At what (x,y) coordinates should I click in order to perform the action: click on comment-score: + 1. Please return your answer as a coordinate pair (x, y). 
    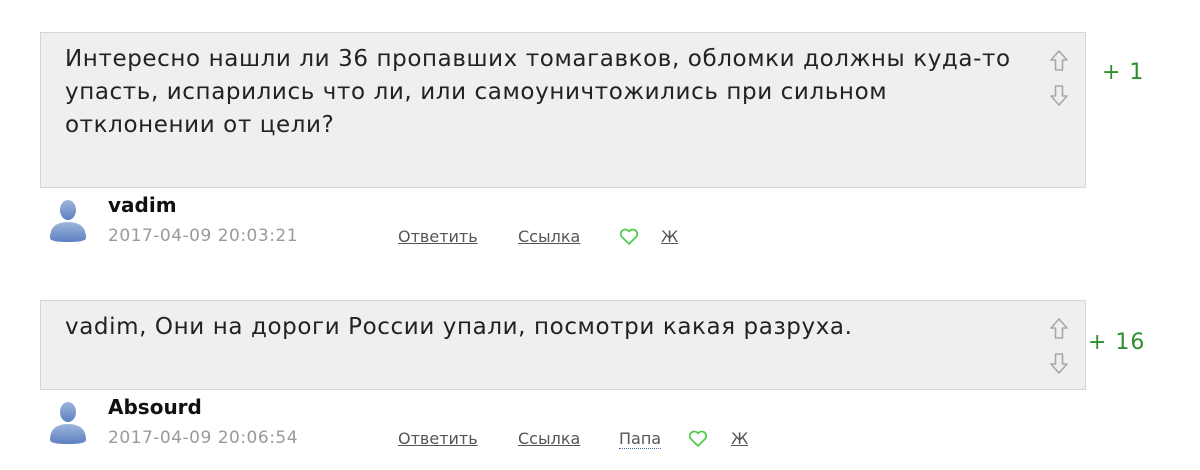
    Looking at the image, I should click on (1123, 72).